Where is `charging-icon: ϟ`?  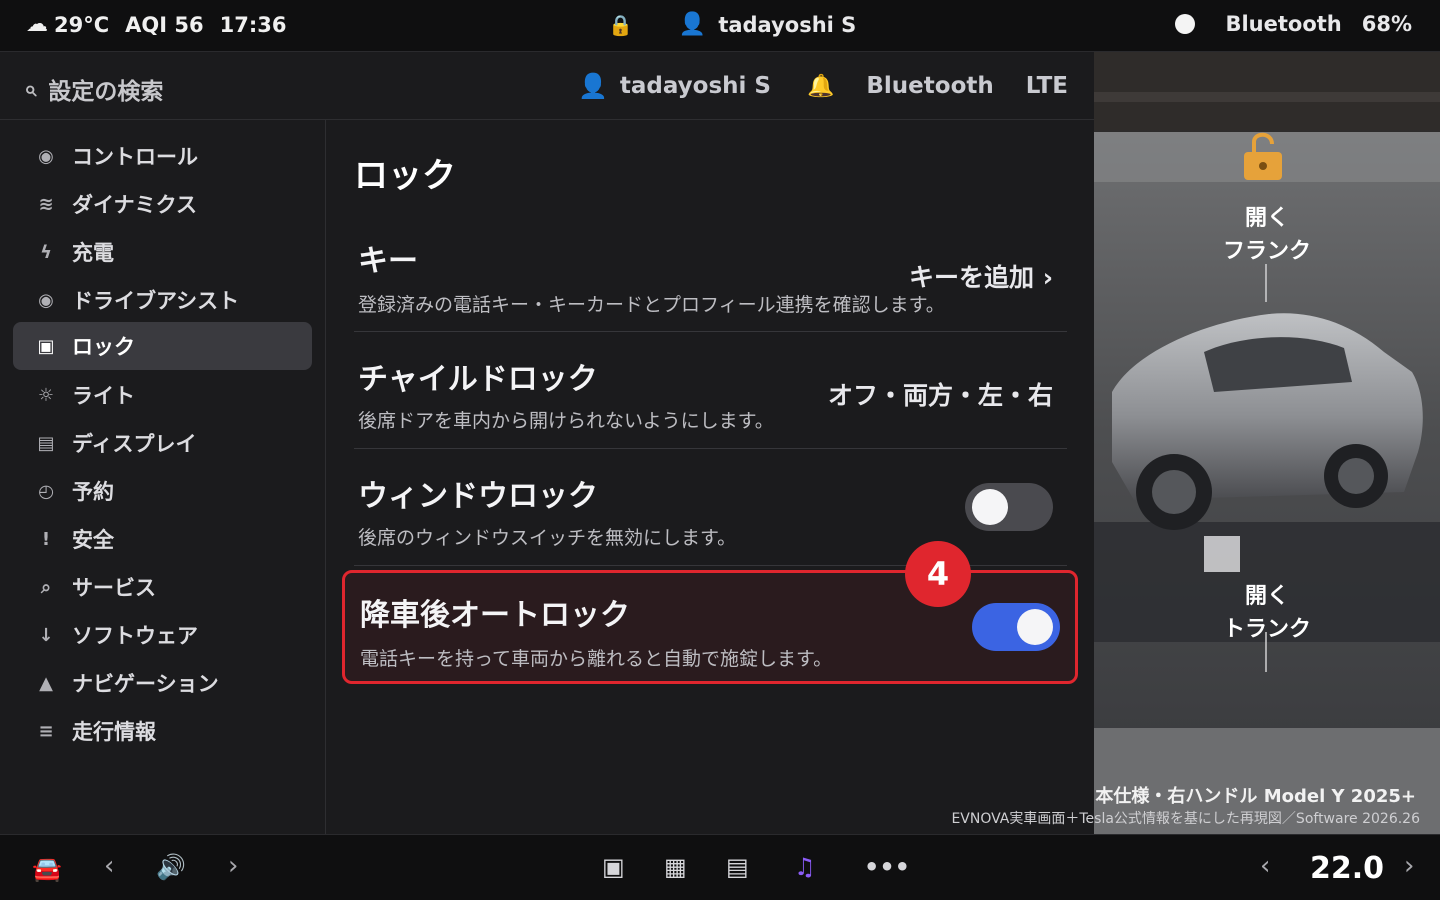 charging-icon: ϟ is located at coordinates (46, 252).